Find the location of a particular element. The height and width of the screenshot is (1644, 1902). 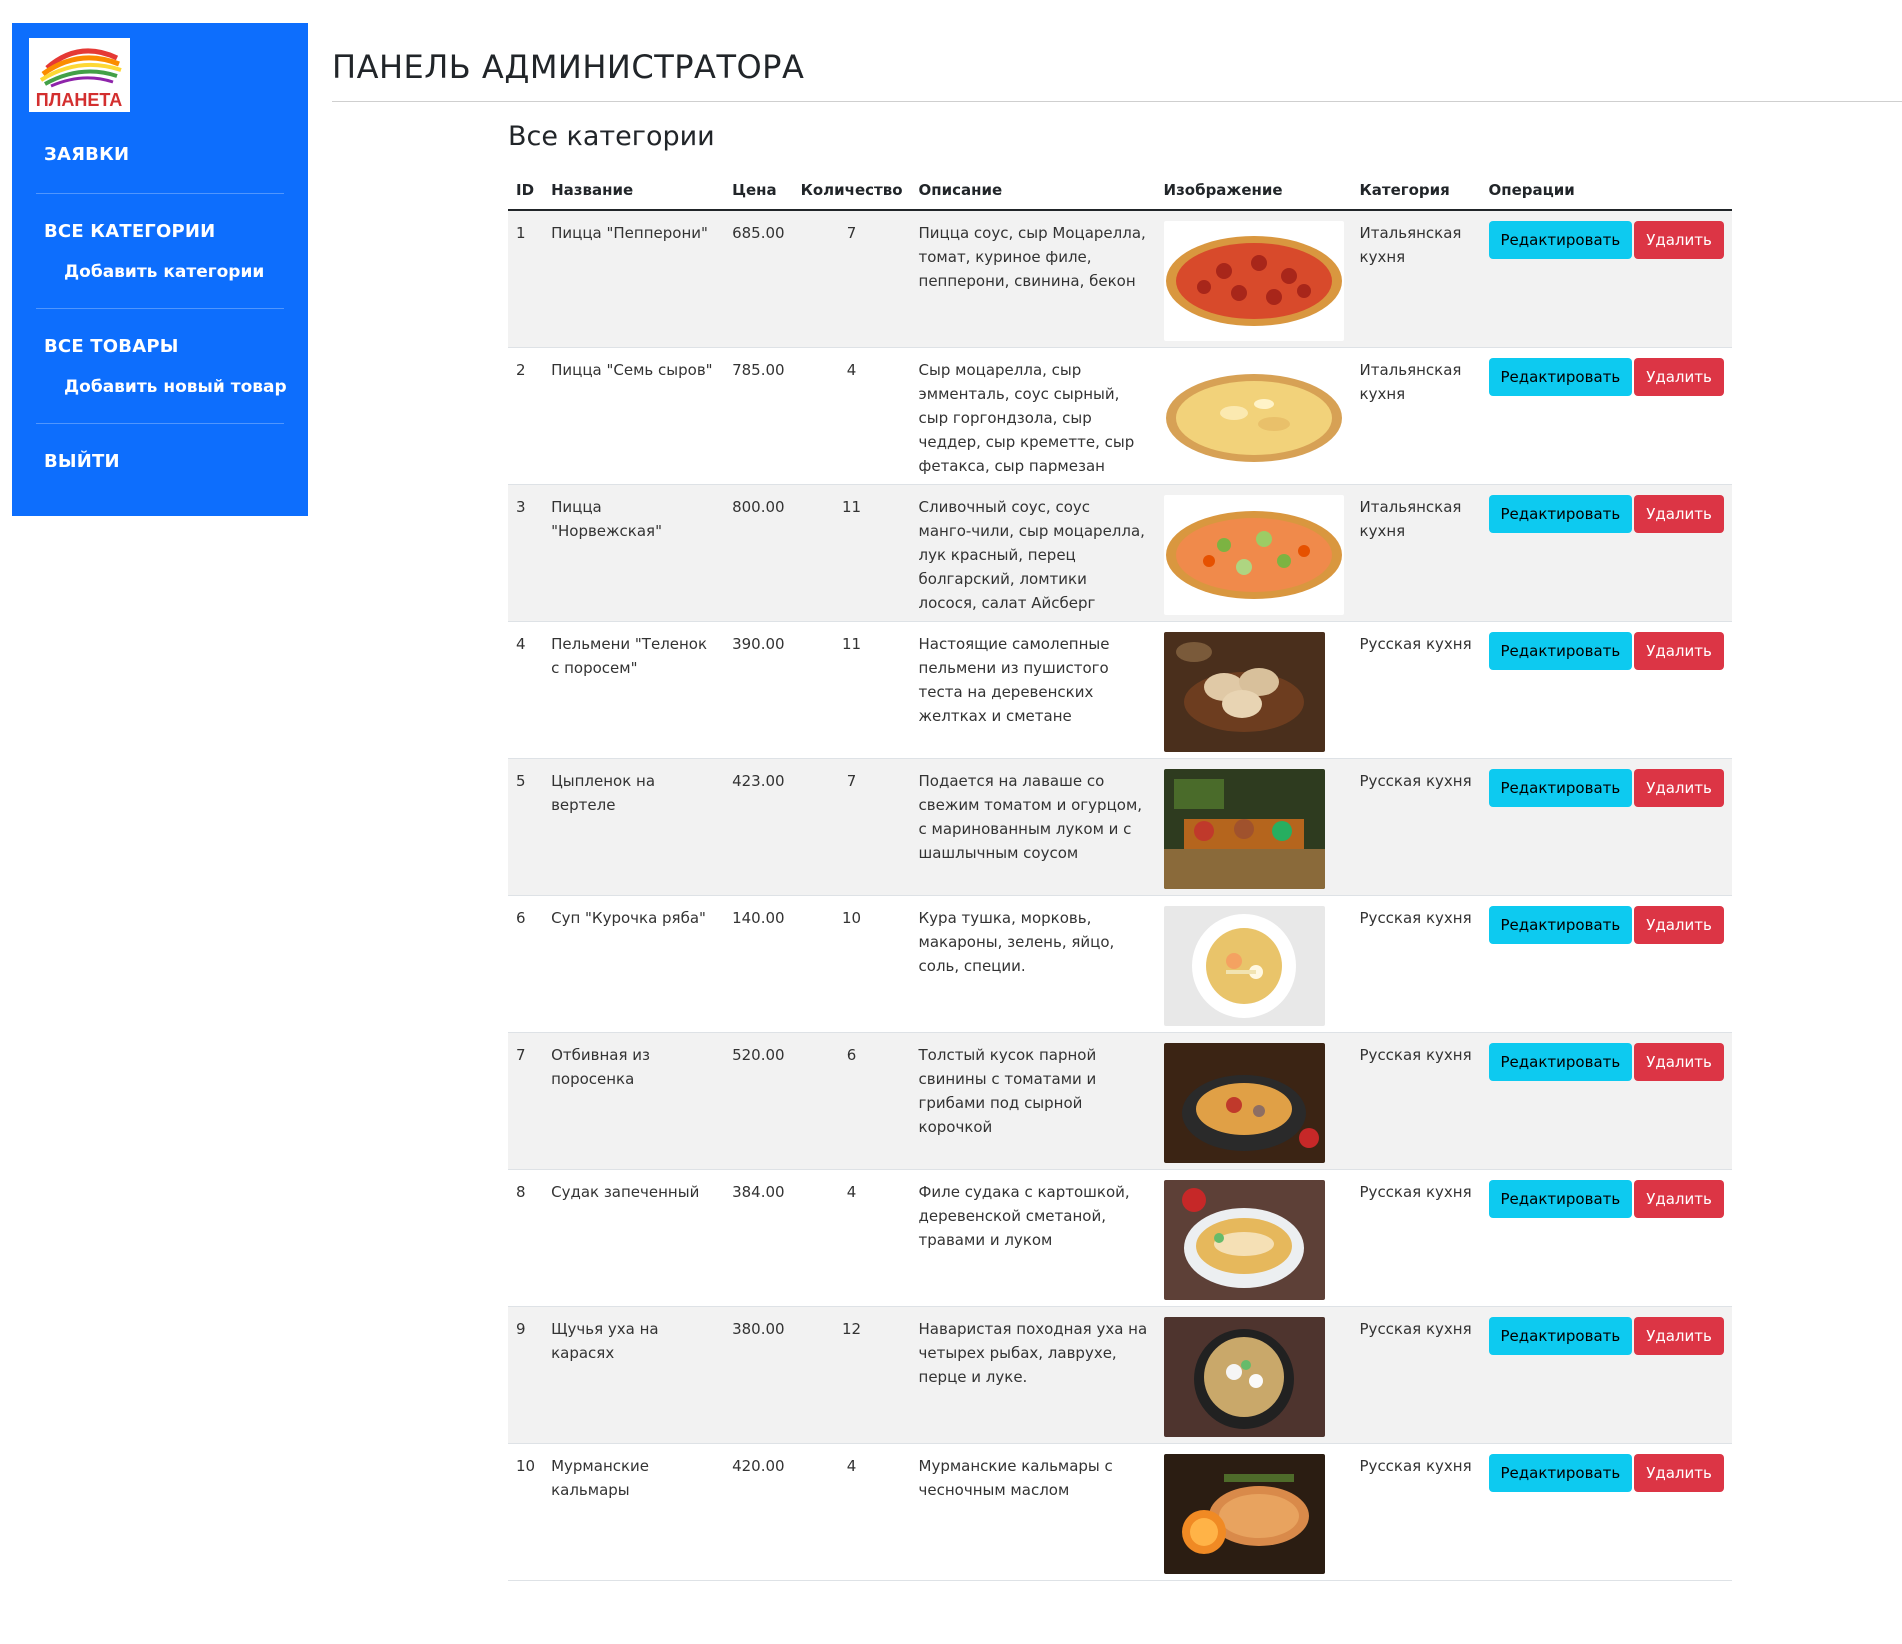

section-title: Все категории is located at coordinates (611, 136).